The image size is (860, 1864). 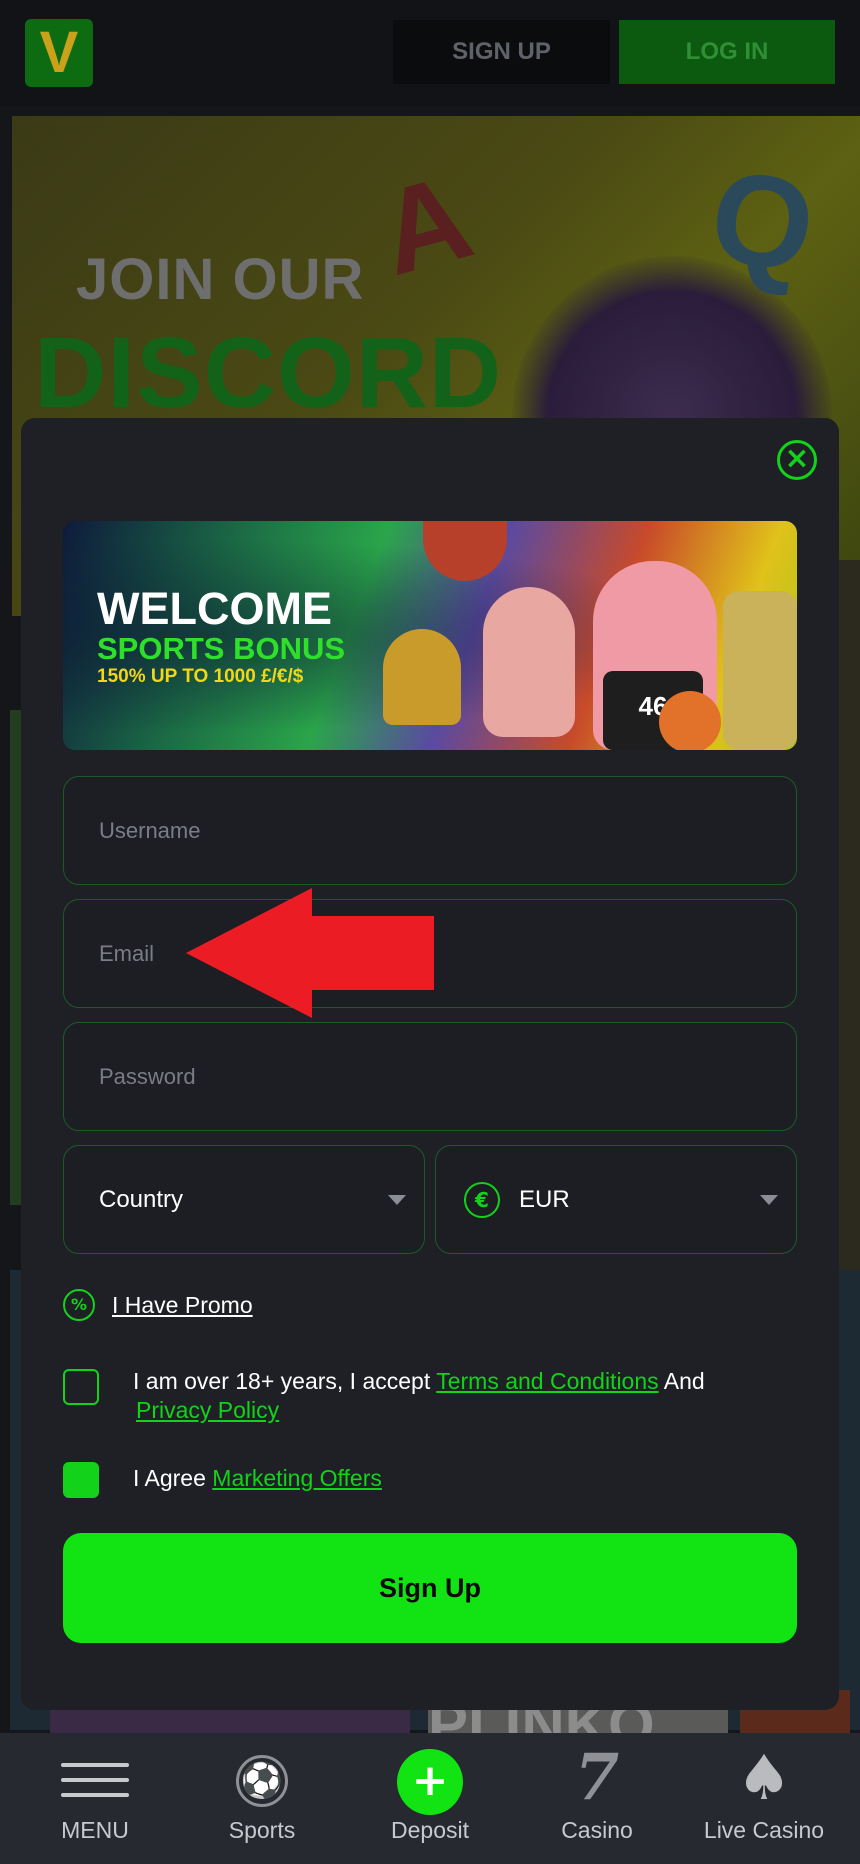 What do you see at coordinates (764, 1777) in the screenshot?
I see `spade-icon: ♠` at bounding box center [764, 1777].